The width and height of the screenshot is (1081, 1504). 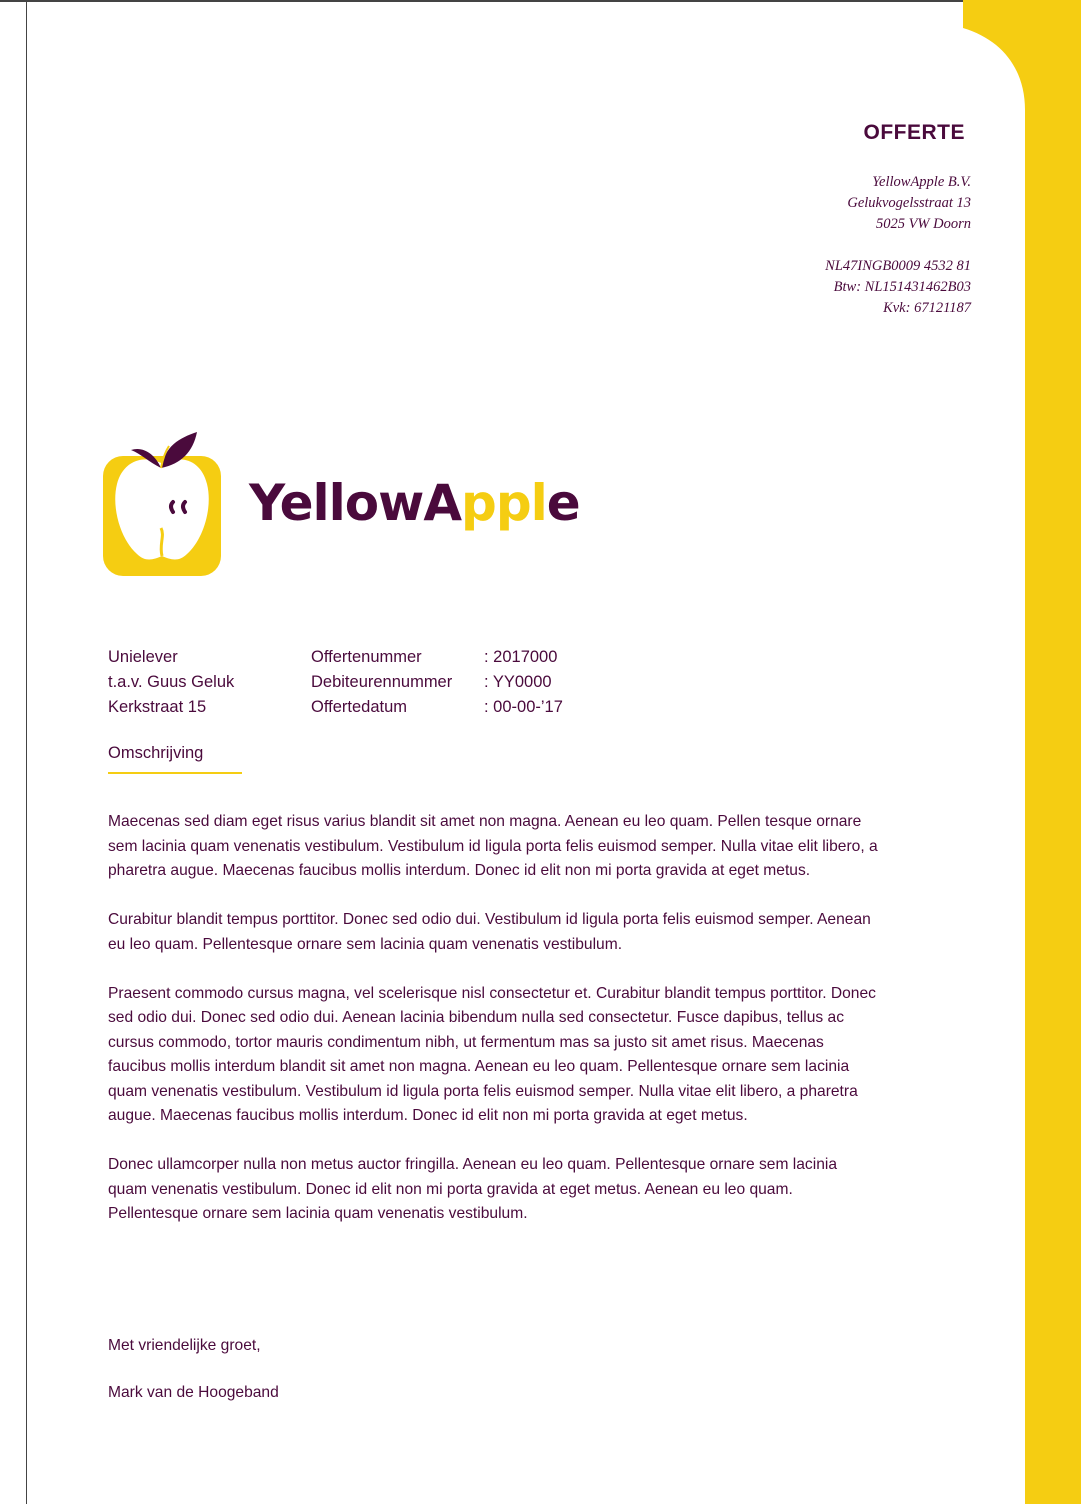 I want to click on meta-value: : 2017000, so click(x=521, y=657).